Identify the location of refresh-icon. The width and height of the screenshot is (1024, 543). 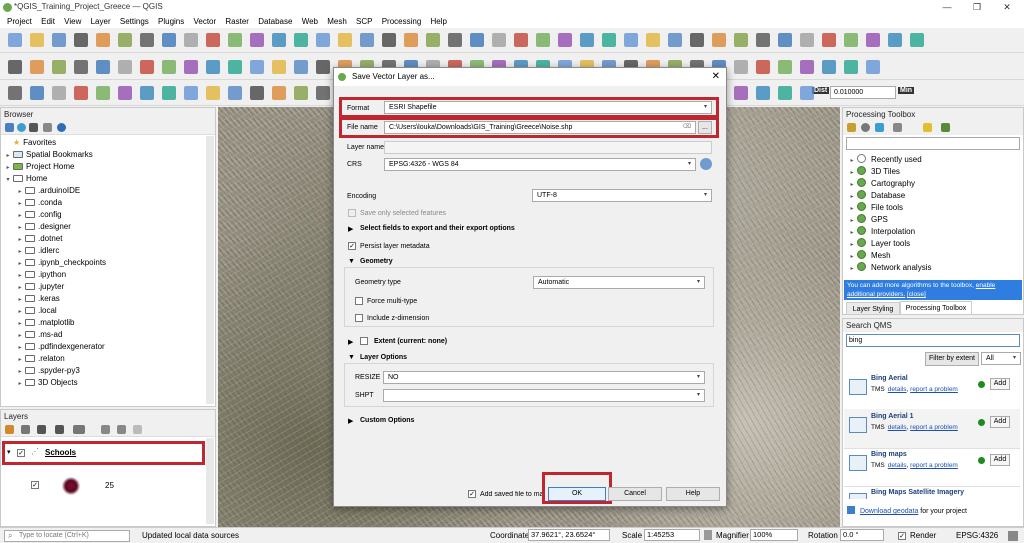
(21, 127).